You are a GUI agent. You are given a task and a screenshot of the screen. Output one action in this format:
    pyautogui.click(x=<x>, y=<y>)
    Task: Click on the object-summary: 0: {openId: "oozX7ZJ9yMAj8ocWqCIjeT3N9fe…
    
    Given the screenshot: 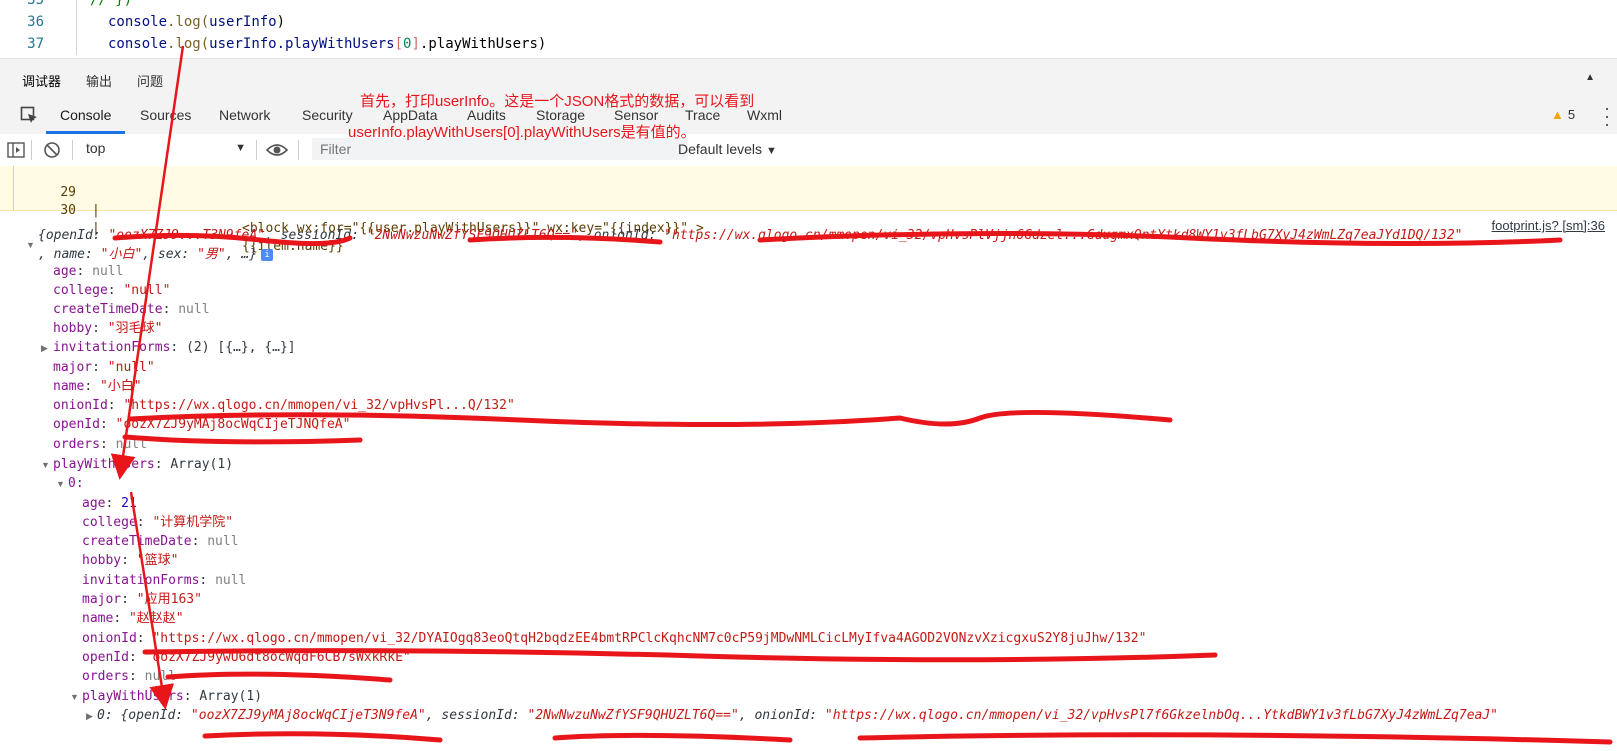 What is the action you would take?
    pyautogui.click(x=797, y=716)
    